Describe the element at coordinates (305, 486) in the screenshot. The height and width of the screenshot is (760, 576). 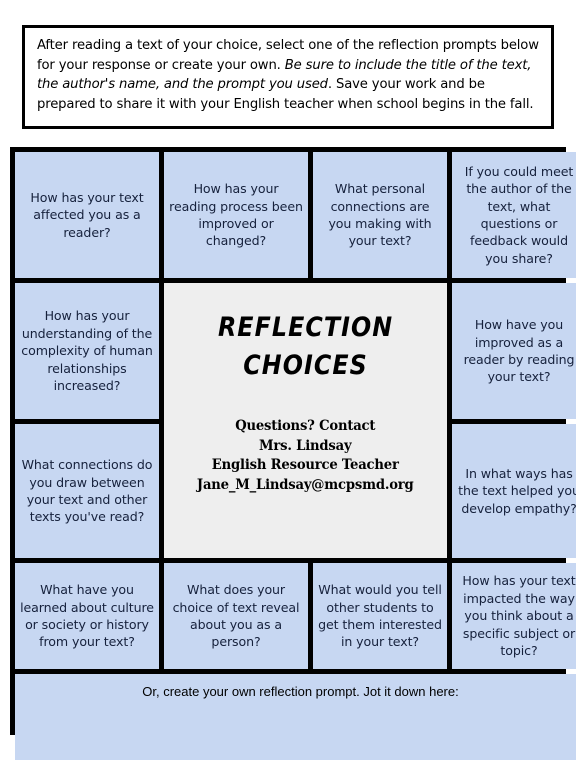
I see `contact-line-email: Jane_M_Lindsay@mcpsmd.org` at that location.